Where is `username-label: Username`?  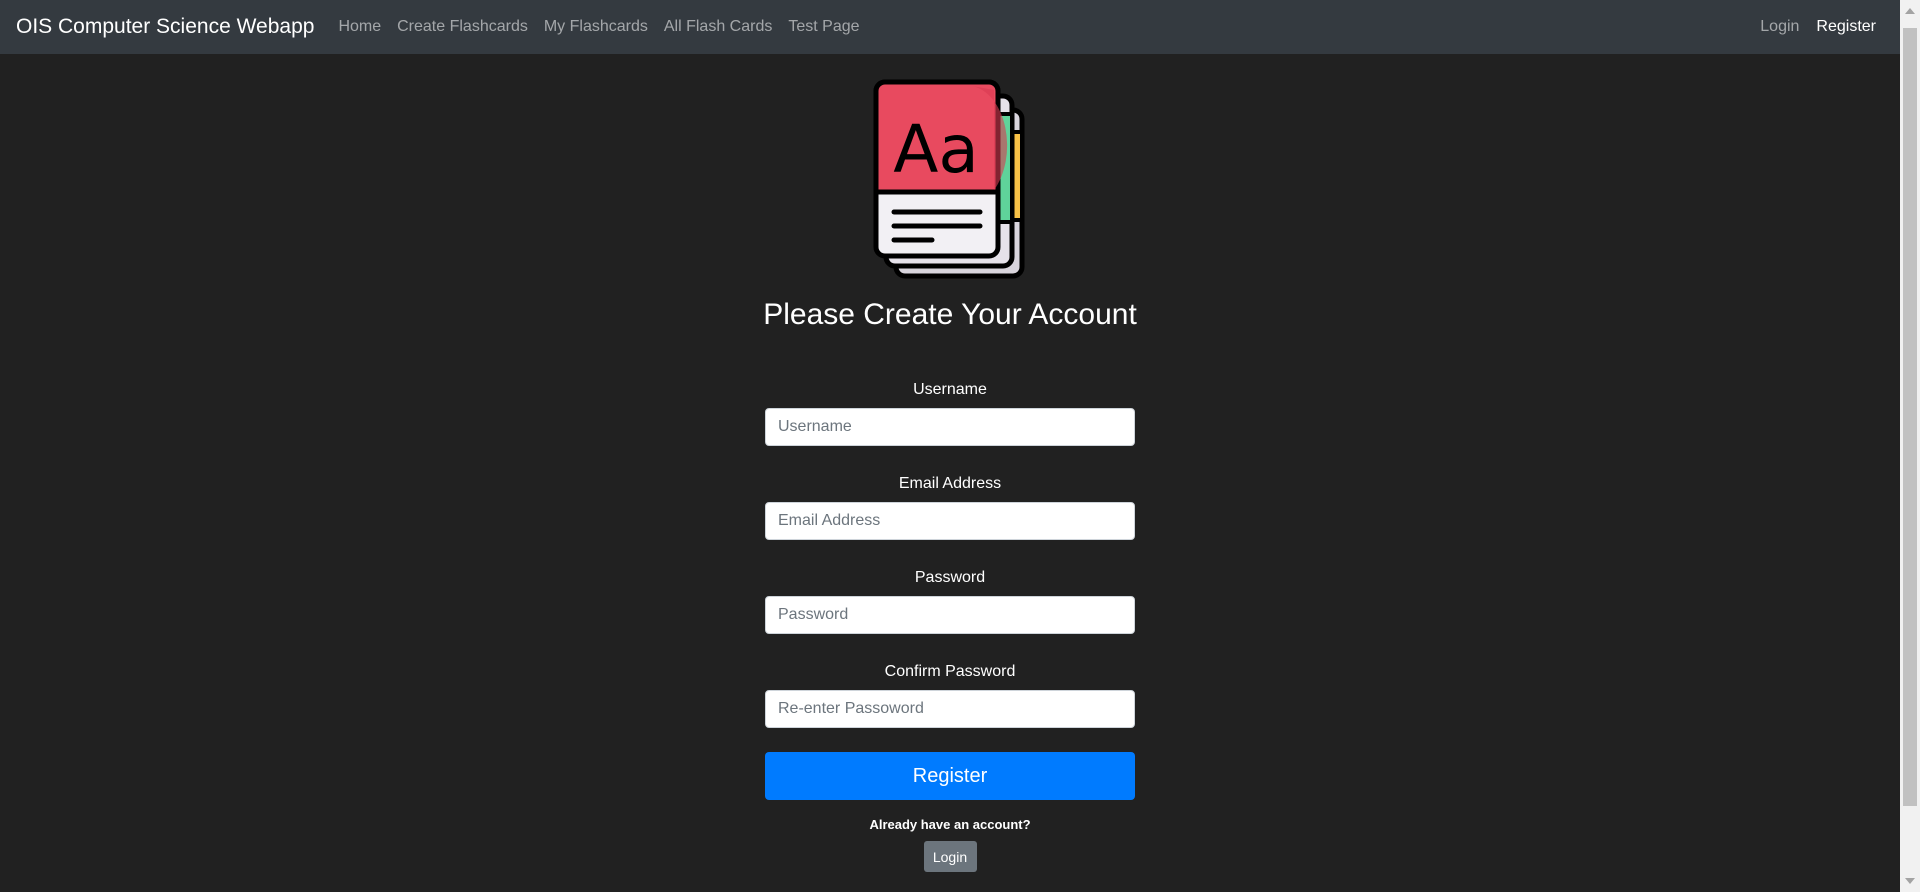
username-label: Username is located at coordinates (950, 389).